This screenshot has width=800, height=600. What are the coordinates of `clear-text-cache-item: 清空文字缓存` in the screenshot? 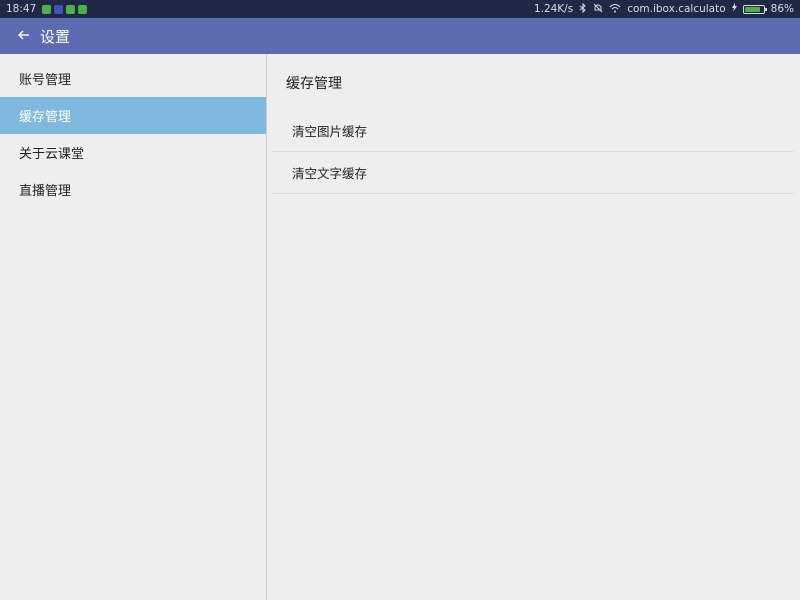 It's located at (533, 173).